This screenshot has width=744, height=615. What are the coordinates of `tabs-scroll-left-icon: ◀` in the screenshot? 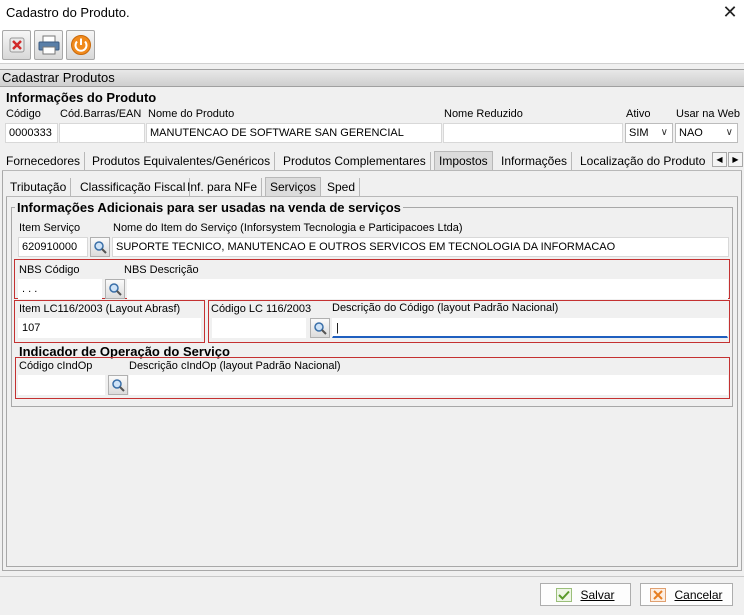 It's located at (719, 159).